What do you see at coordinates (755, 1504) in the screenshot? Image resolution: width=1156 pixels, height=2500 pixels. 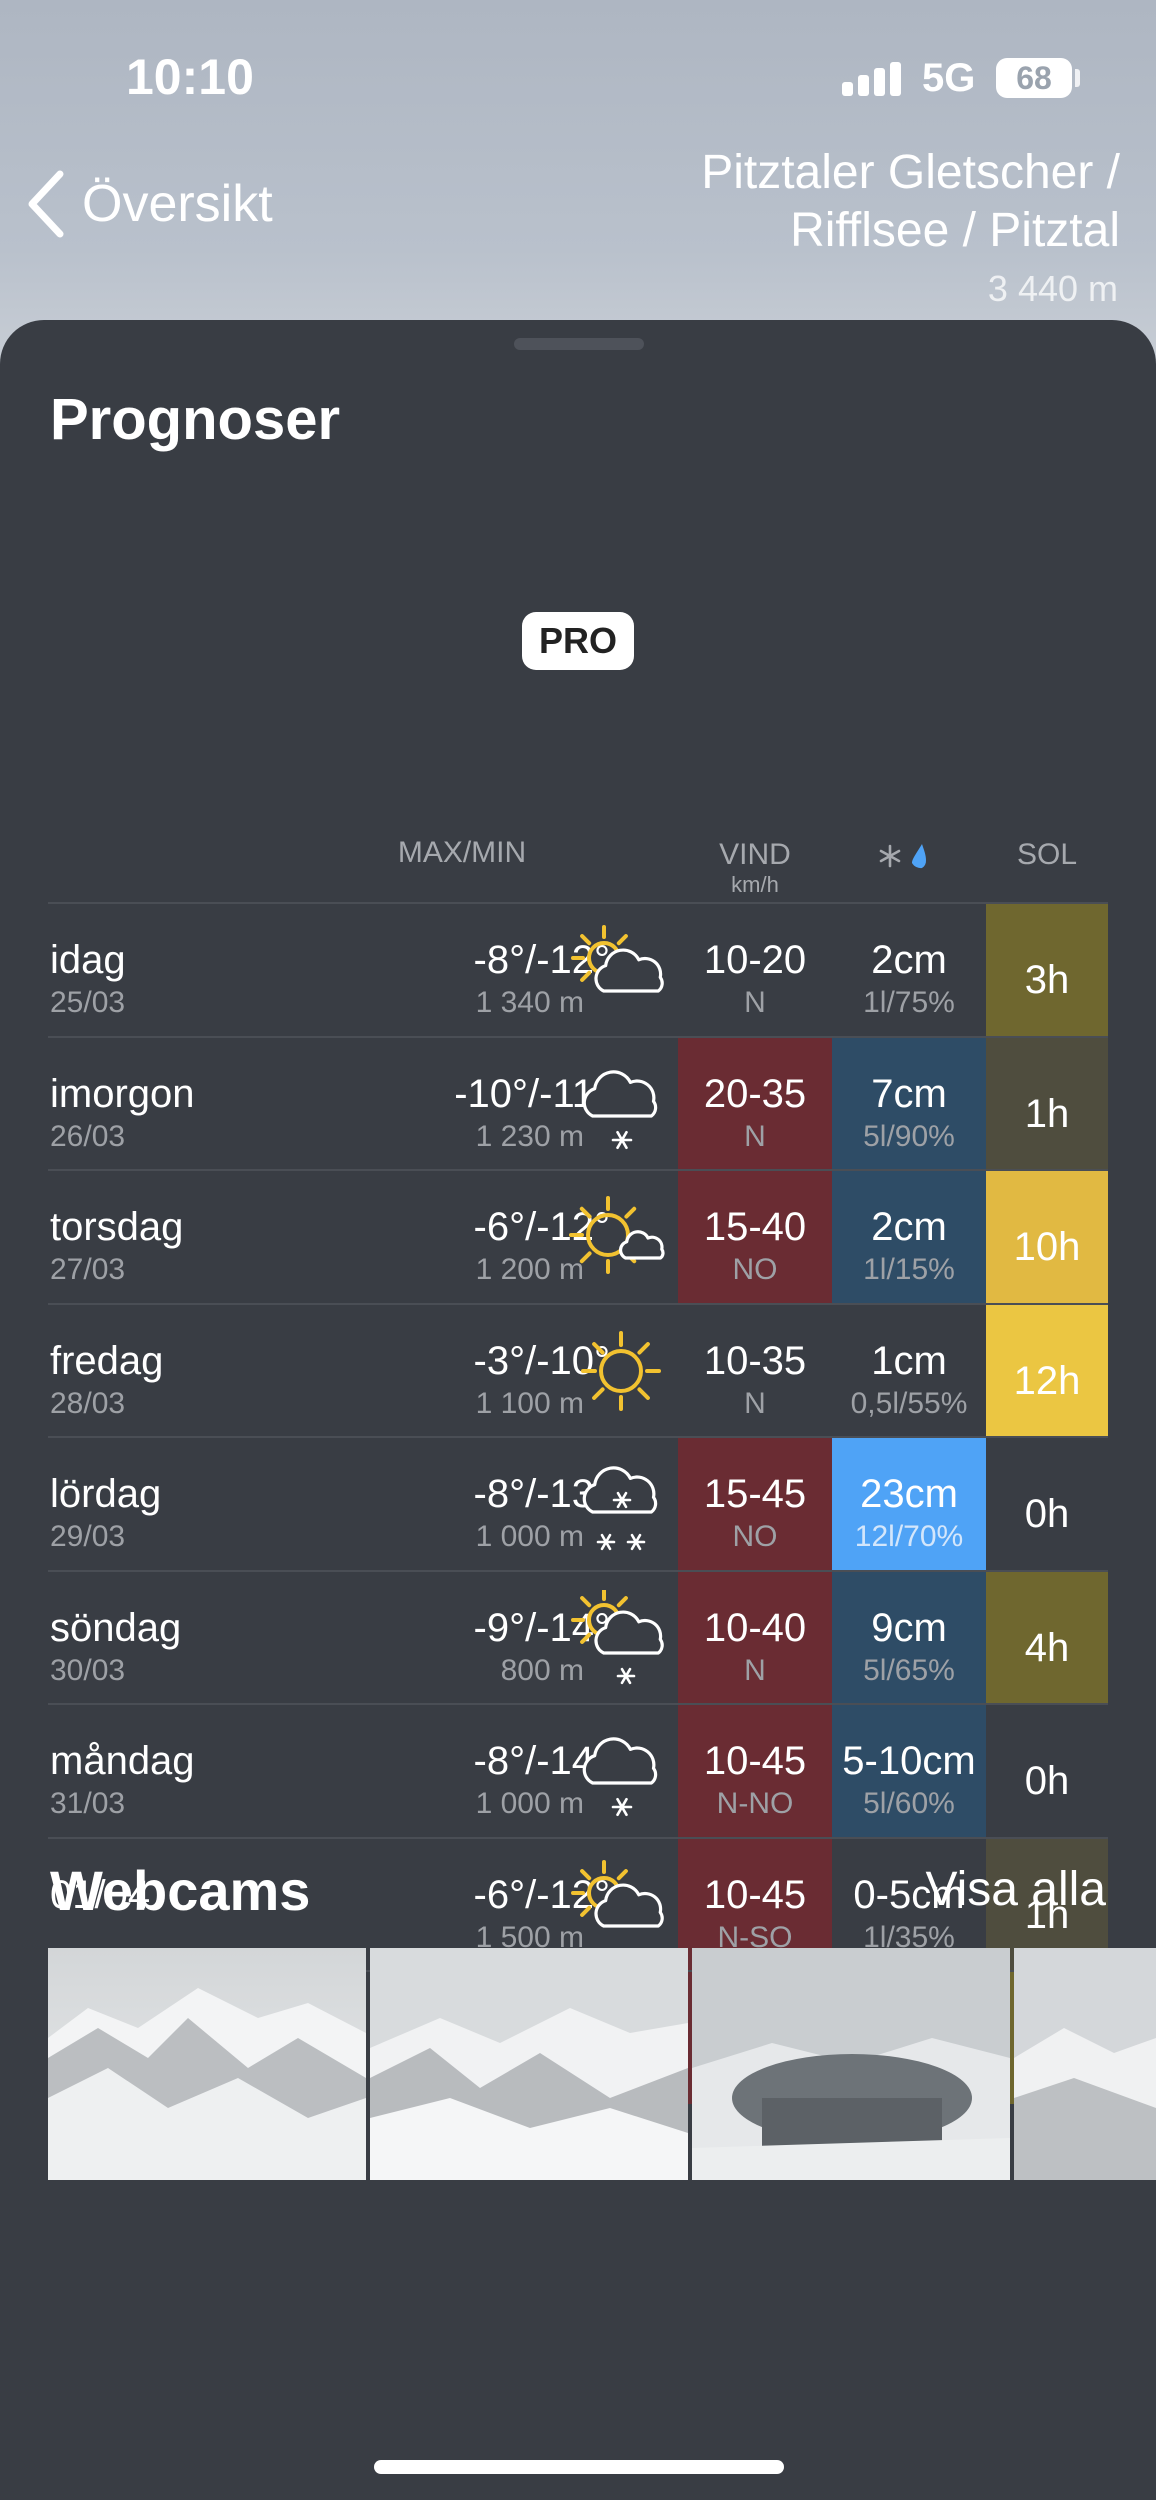 I see `wind-cell: 15-45 NO` at bounding box center [755, 1504].